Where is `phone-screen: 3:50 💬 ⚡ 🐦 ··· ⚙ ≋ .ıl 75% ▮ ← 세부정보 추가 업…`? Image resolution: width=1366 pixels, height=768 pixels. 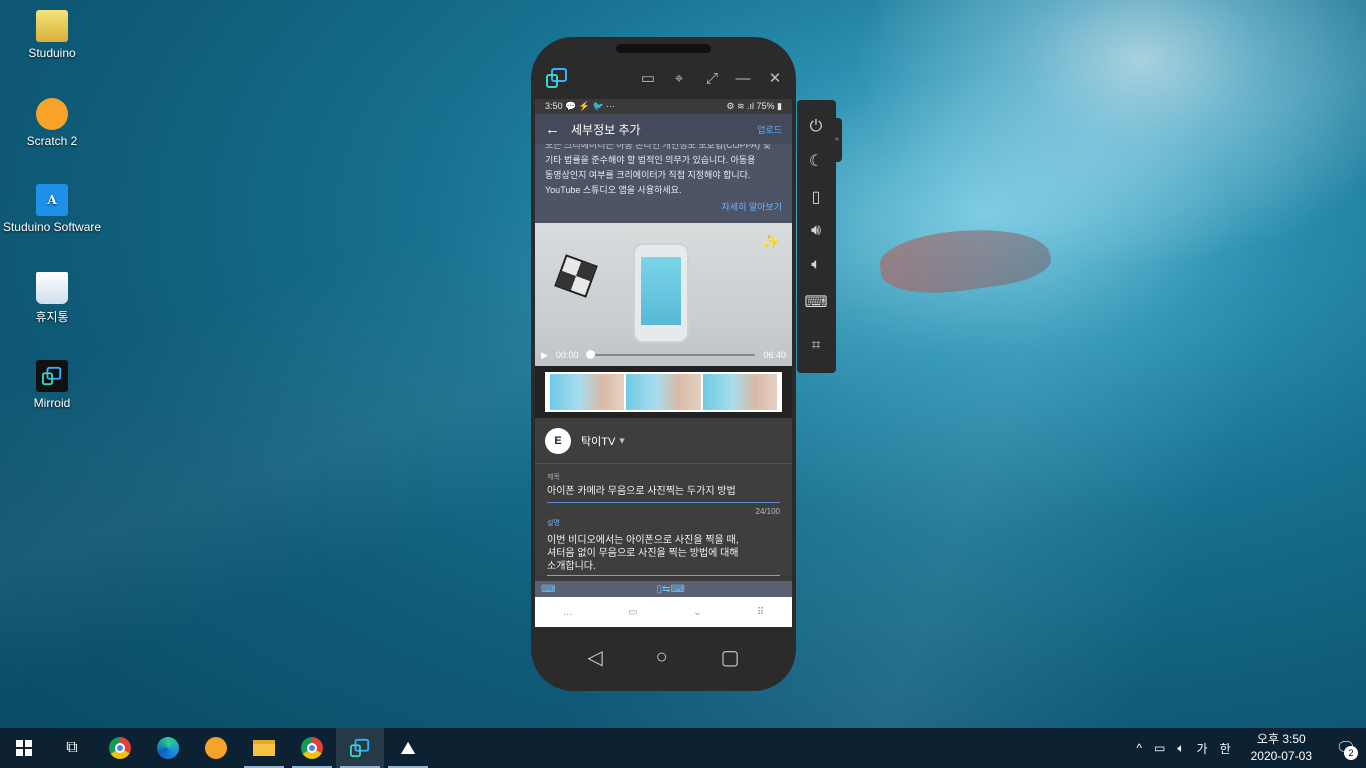 phone-screen: 3:50 💬 ⚡ 🐦 ··· ⚙ ≋ .ıl 75% ▮ ← 세부정보 추가 업… is located at coordinates (663, 363).